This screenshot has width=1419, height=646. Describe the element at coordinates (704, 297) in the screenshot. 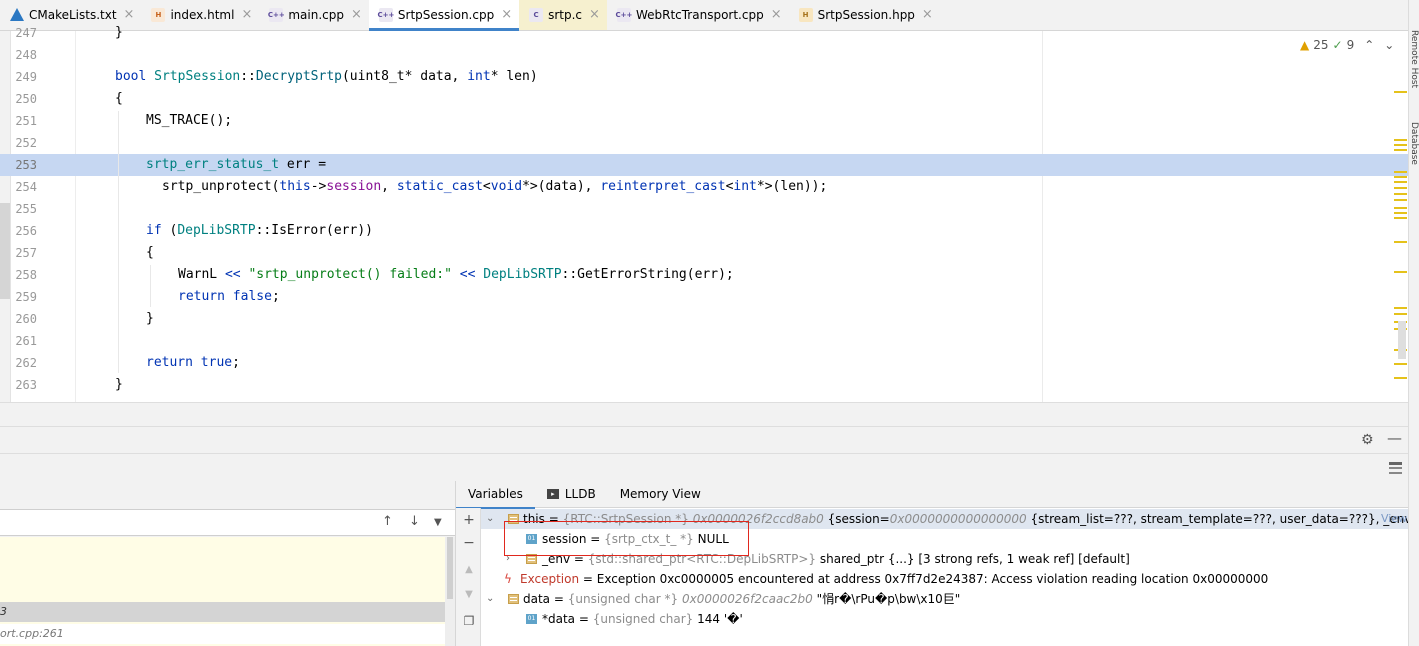

I see `code-line-259: 259 return false;` at that location.